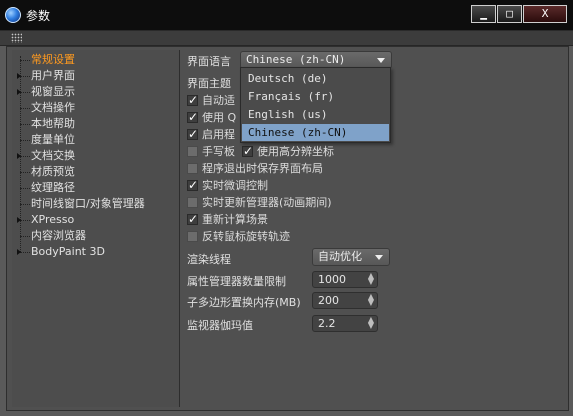 The height and width of the screenshot is (416, 573). I want to click on tree-item-document: 文档操作, so click(47, 108).